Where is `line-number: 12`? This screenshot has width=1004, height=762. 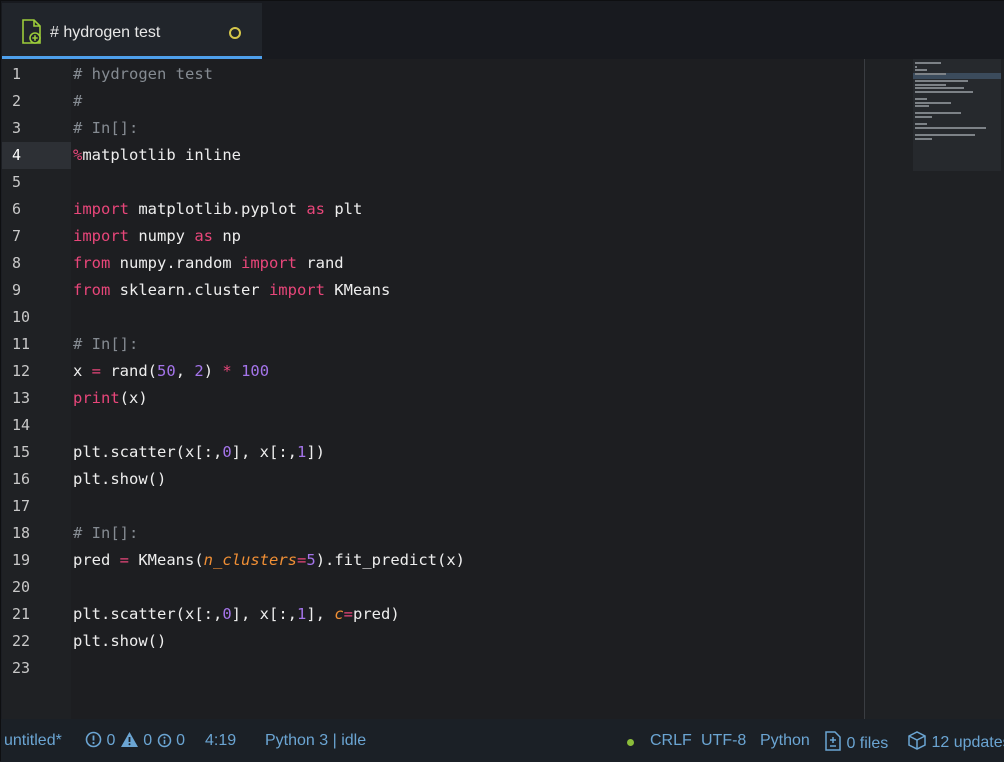 line-number: 12 is located at coordinates (36, 371).